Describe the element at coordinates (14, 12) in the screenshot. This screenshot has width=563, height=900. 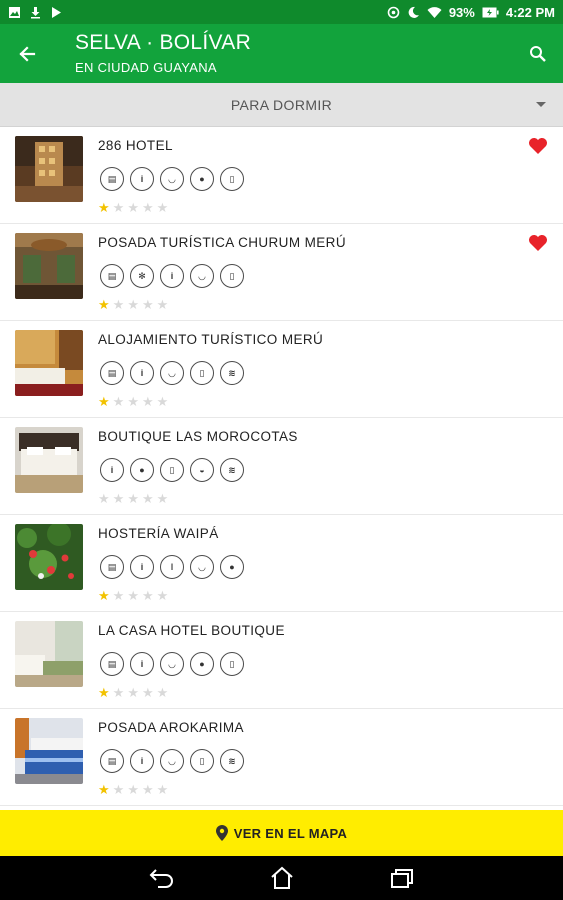
I see `image-icon` at that location.